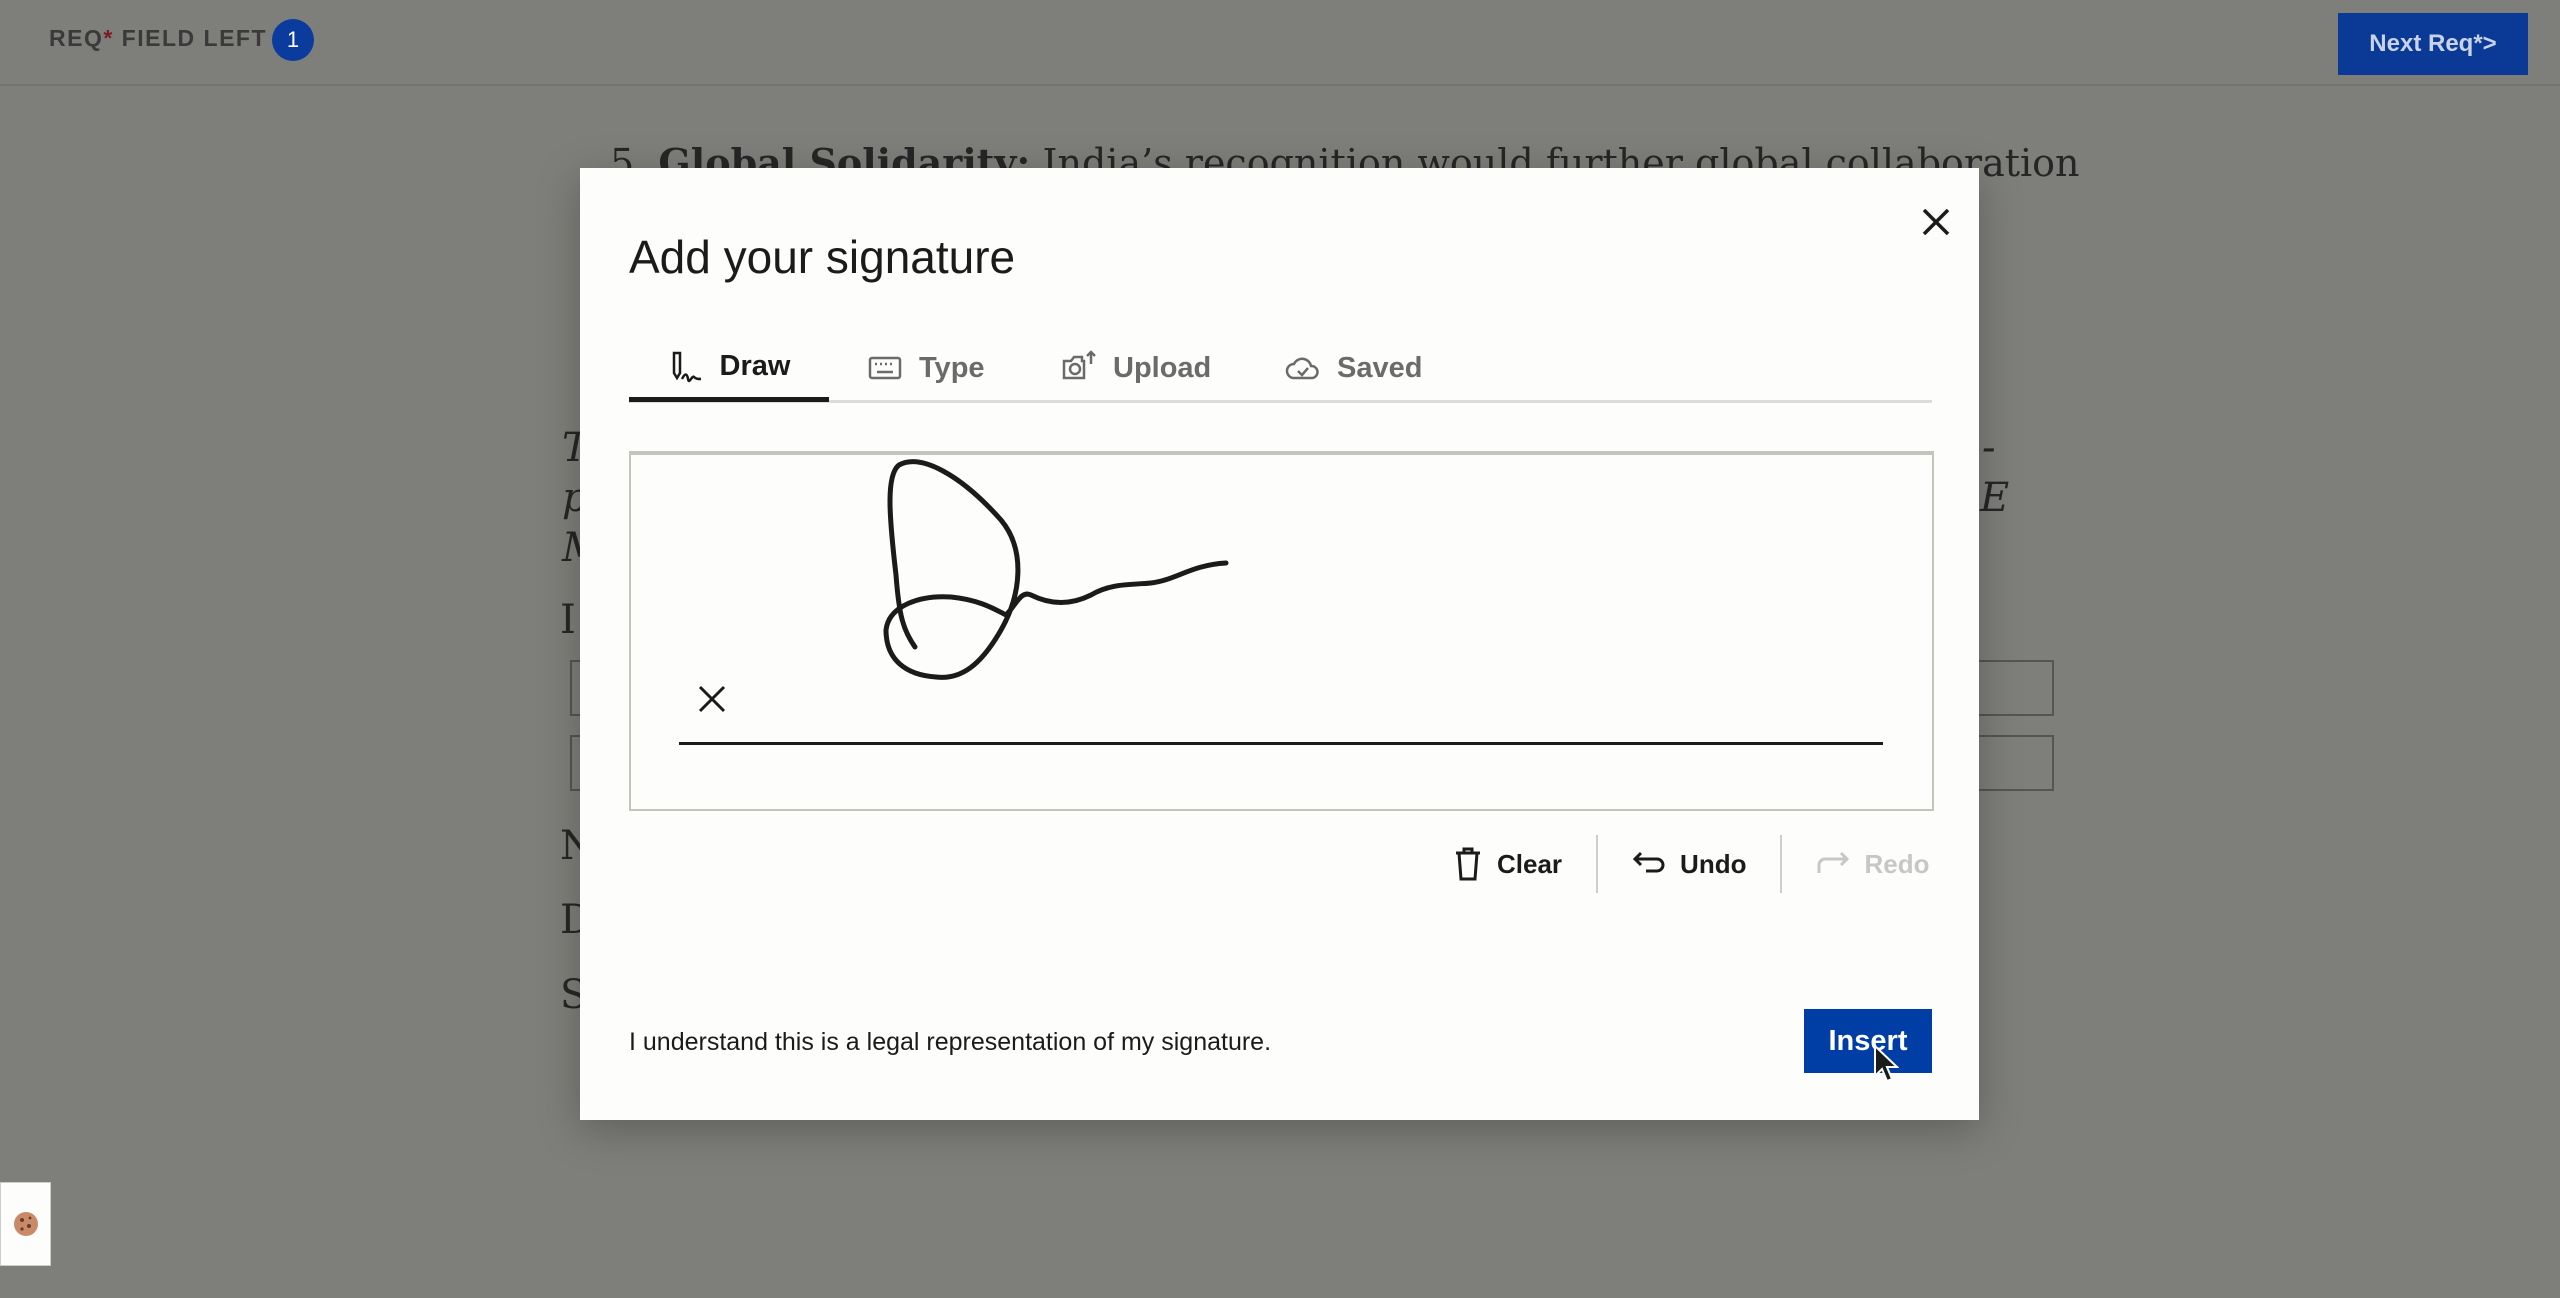 The image size is (2560, 1298). What do you see at coordinates (108, 38) in the screenshot?
I see `required-star: *` at bounding box center [108, 38].